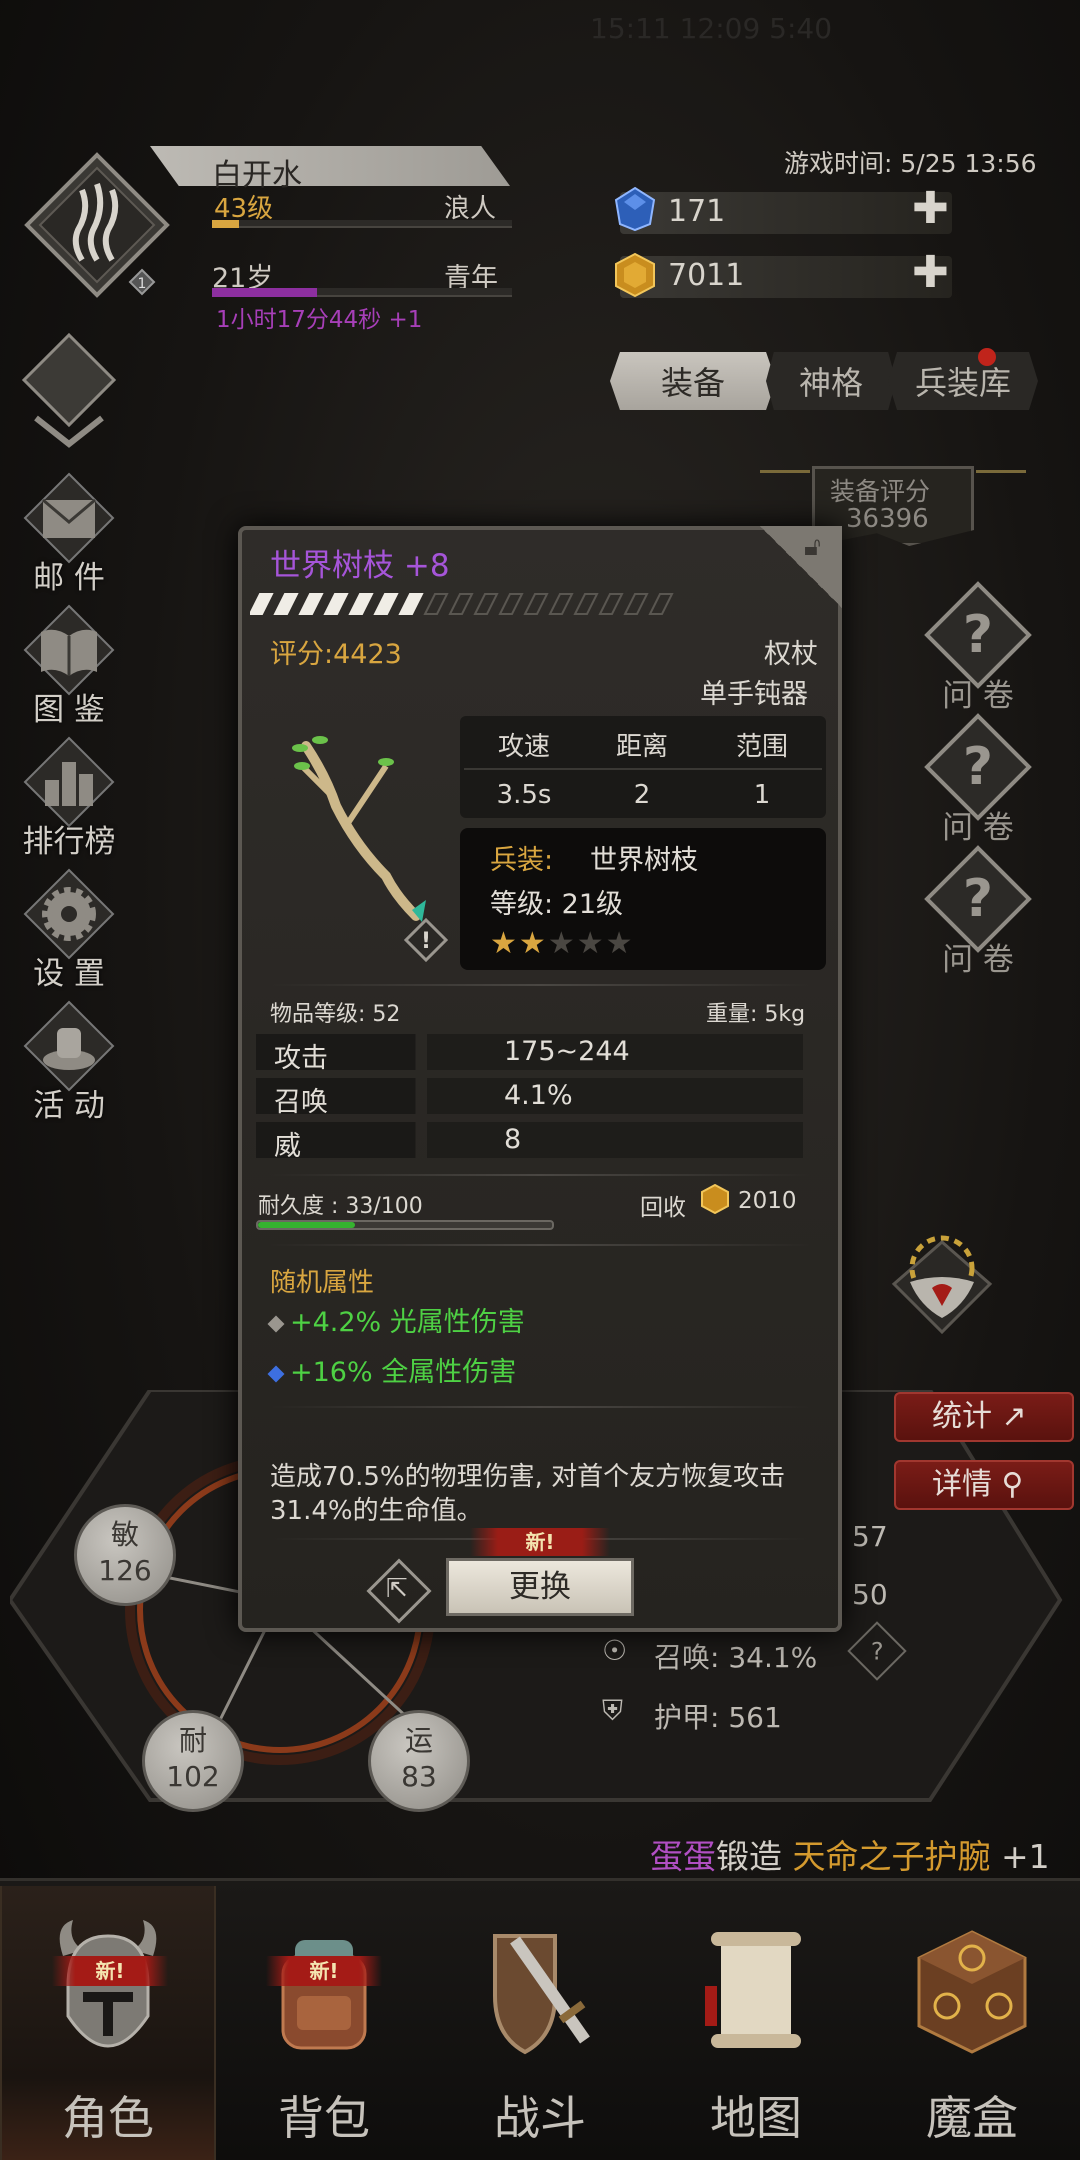 The image size is (1080, 2160). I want to click on item-slot: 单手钝器, so click(754, 694).